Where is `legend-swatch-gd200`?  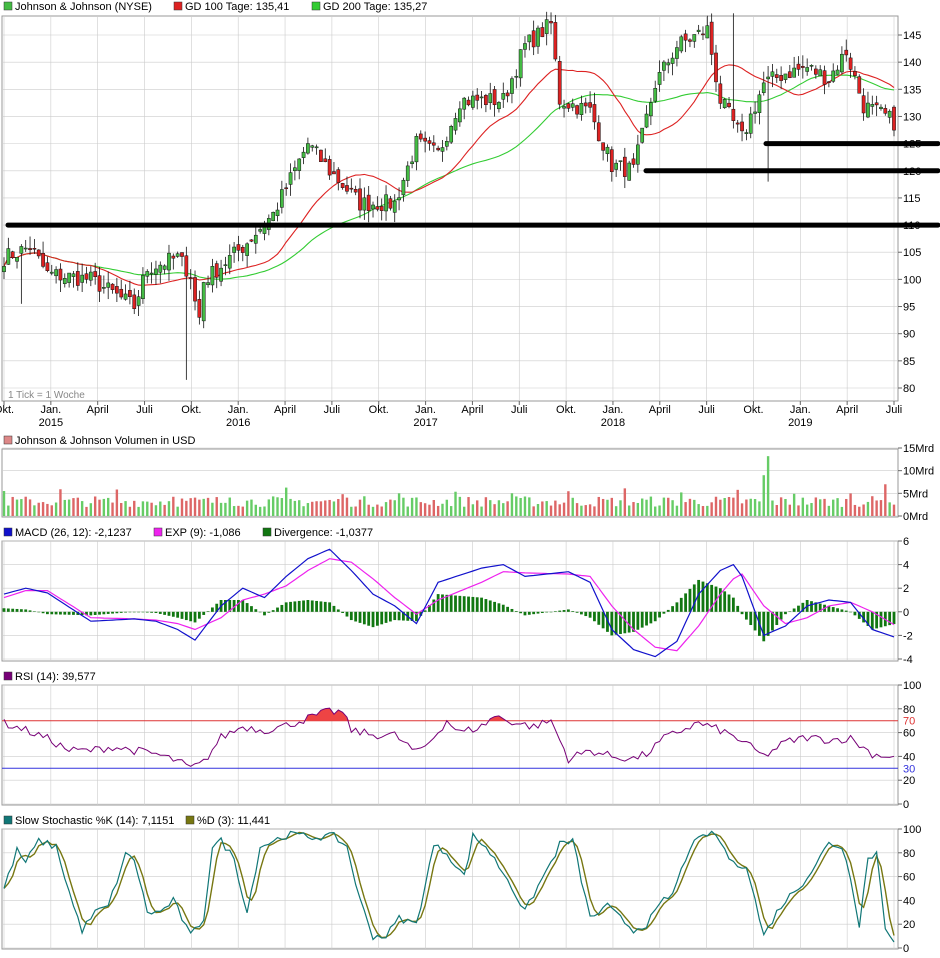 legend-swatch-gd200 is located at coordinates (316, 6).